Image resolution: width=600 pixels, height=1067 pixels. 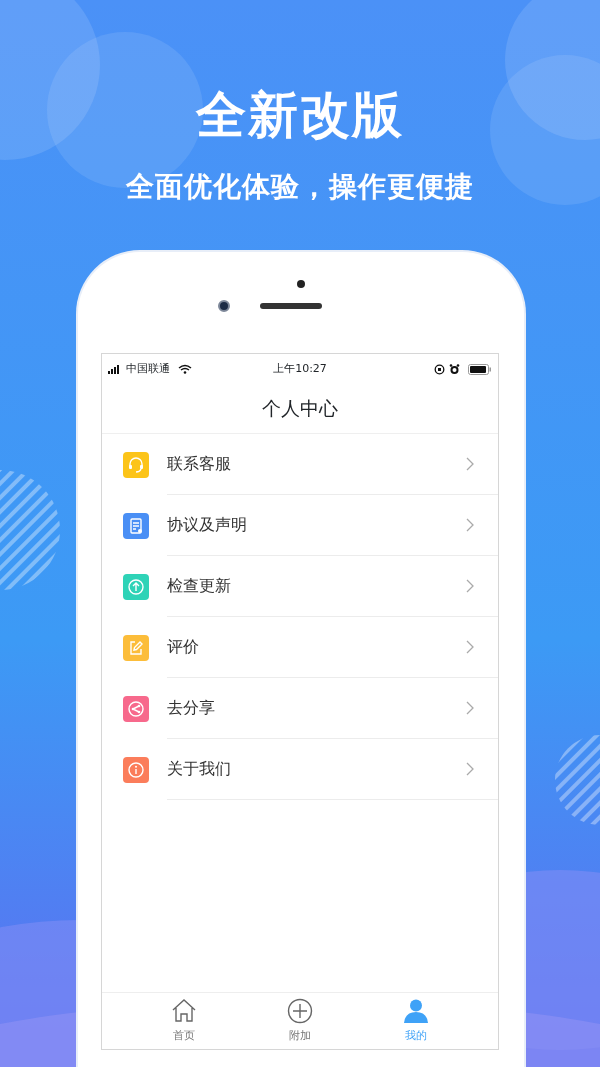 I want to click on menu-label: 协议及声明, so click(x=207, y=525).